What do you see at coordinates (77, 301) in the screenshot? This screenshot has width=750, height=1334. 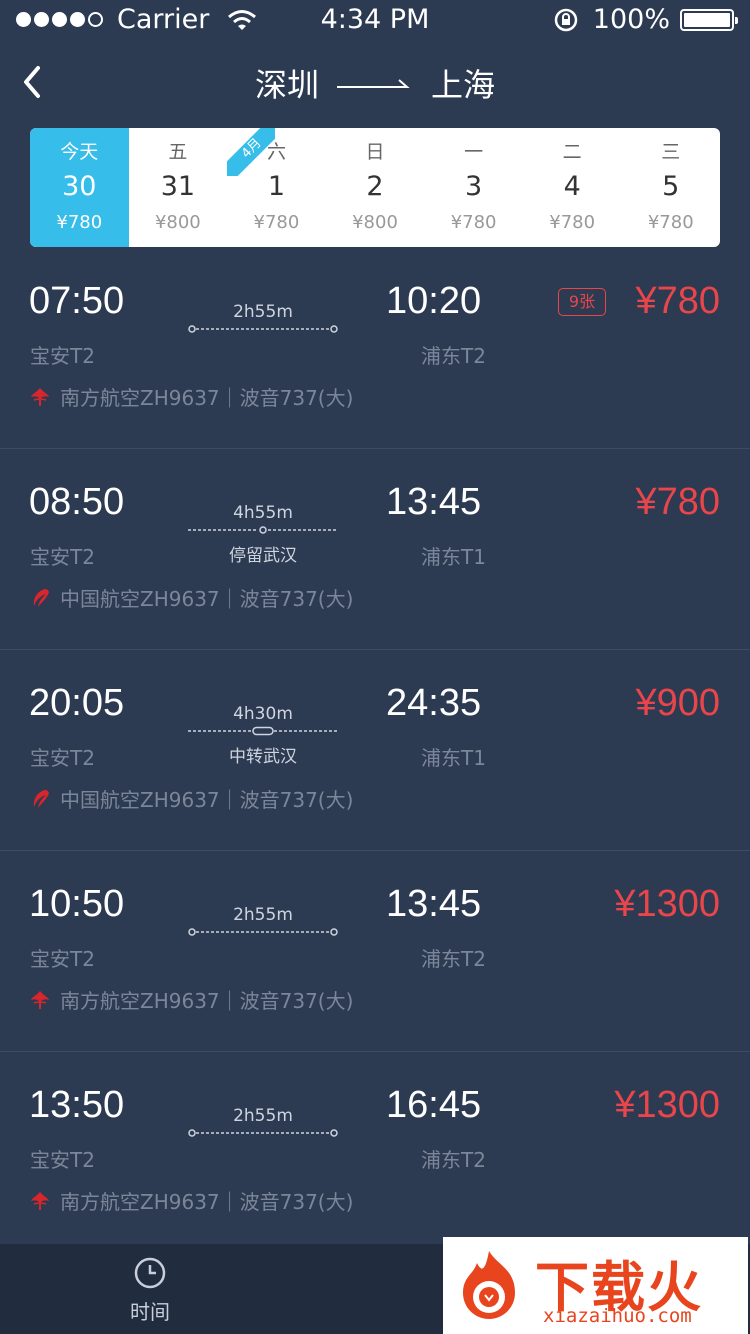 I see `departure-time: 07:50` at bounding box center [77, 301].